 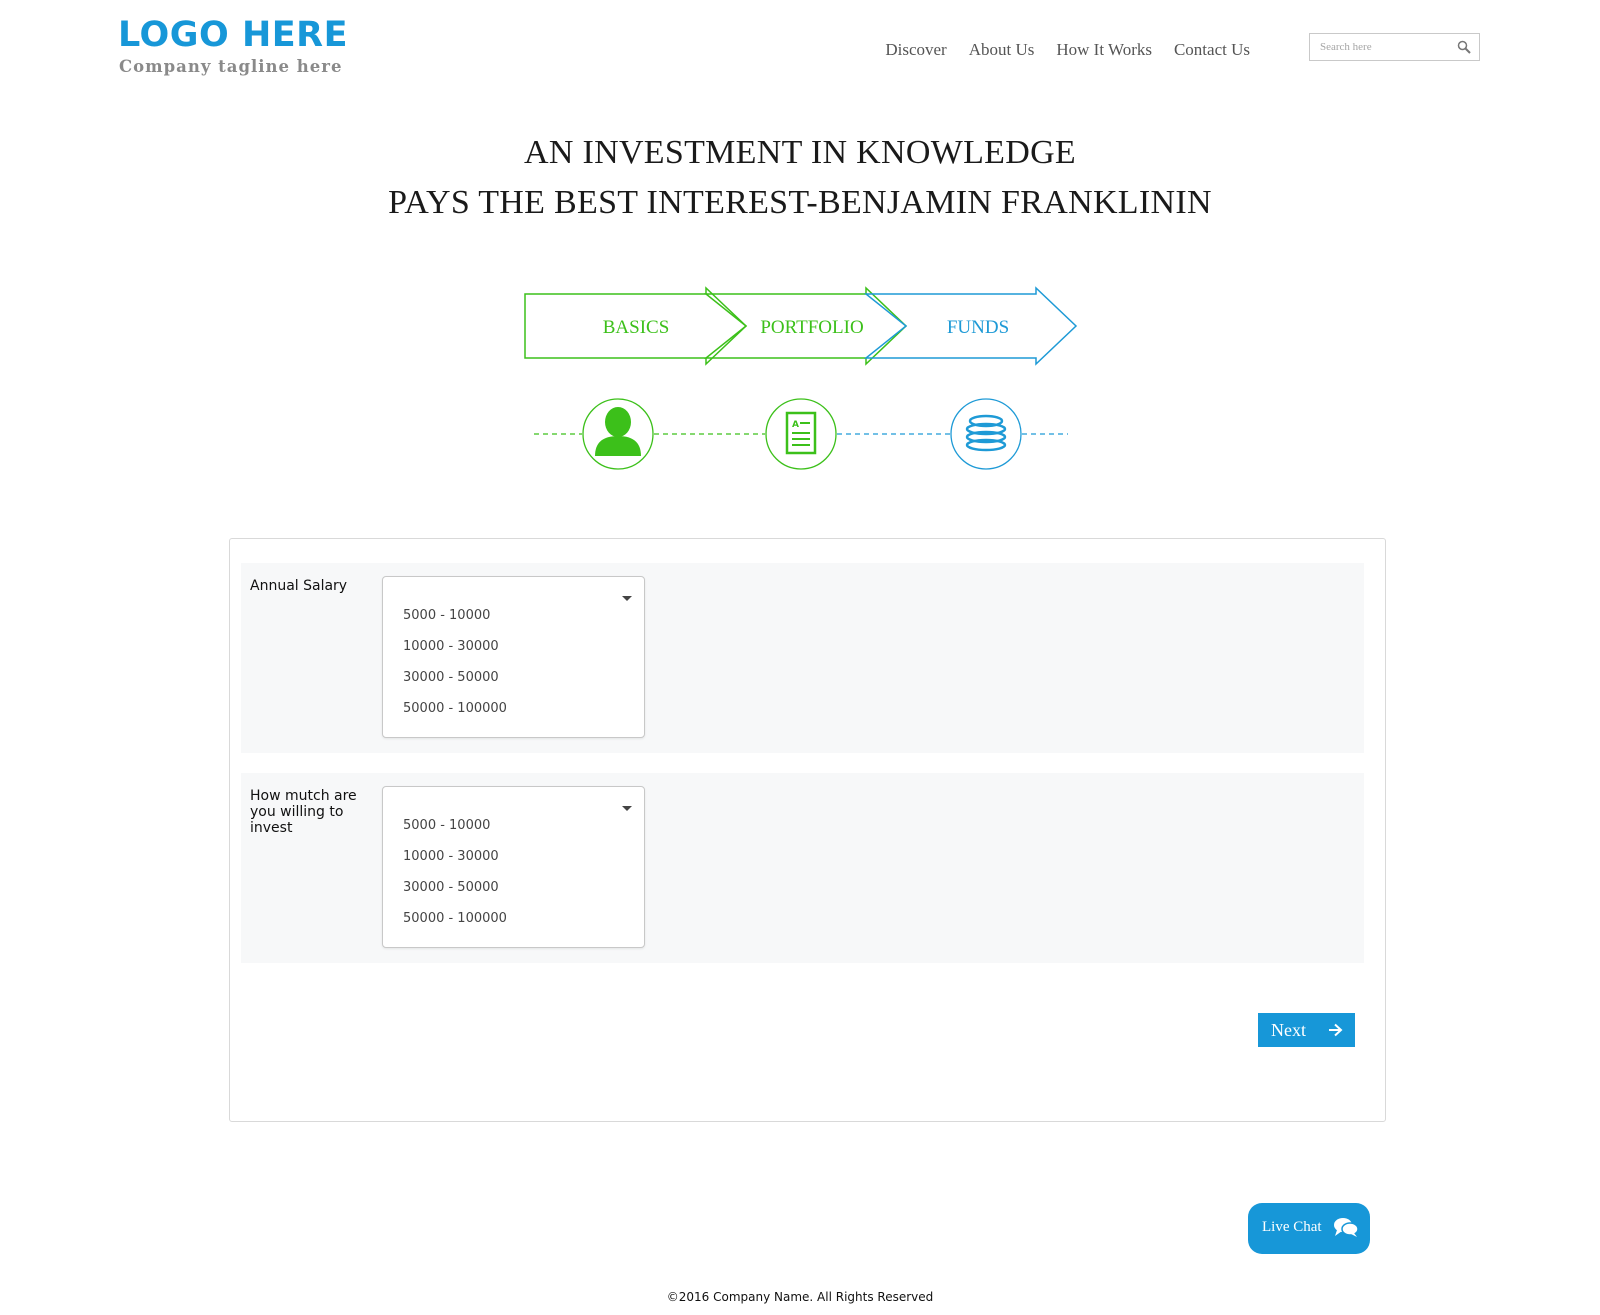 I want to click on svg-text: A, so click(x=795, y=425).